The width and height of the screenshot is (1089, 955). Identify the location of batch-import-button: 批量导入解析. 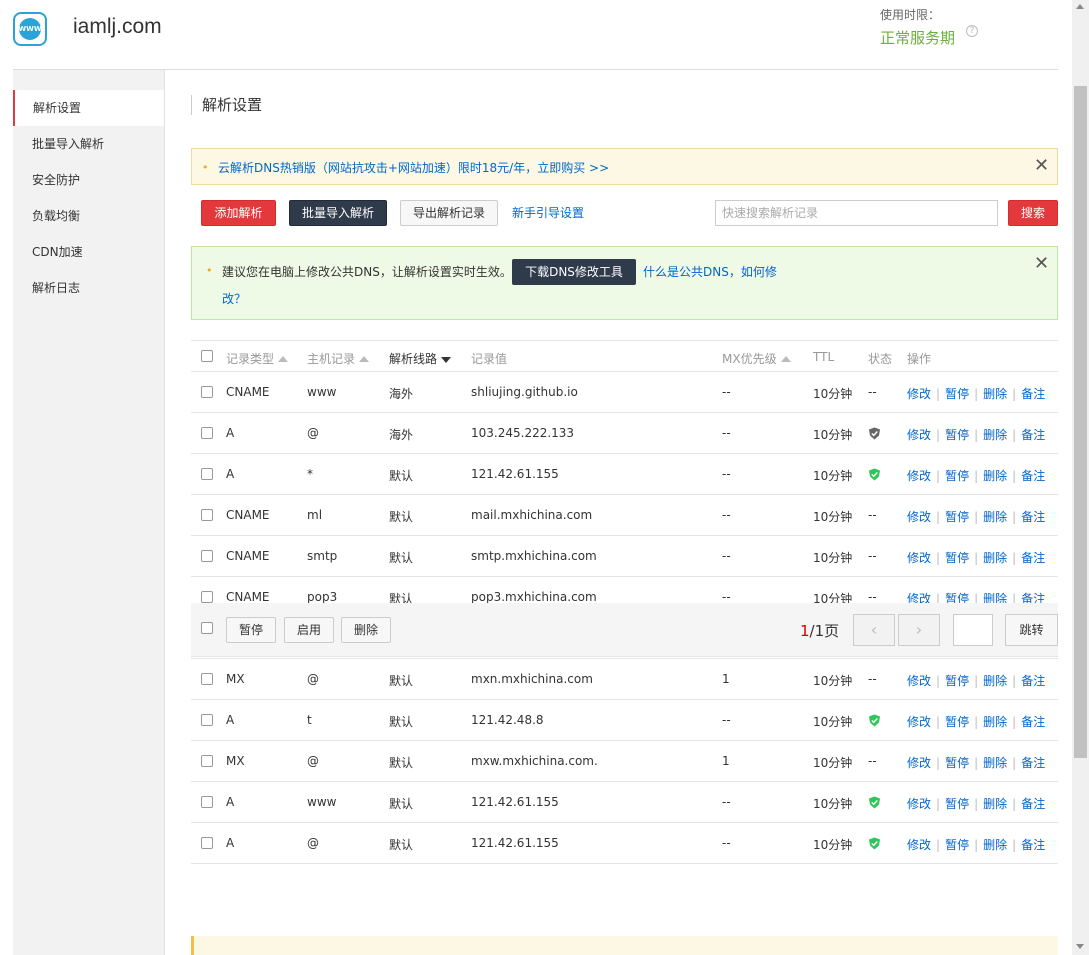
(338, 213).